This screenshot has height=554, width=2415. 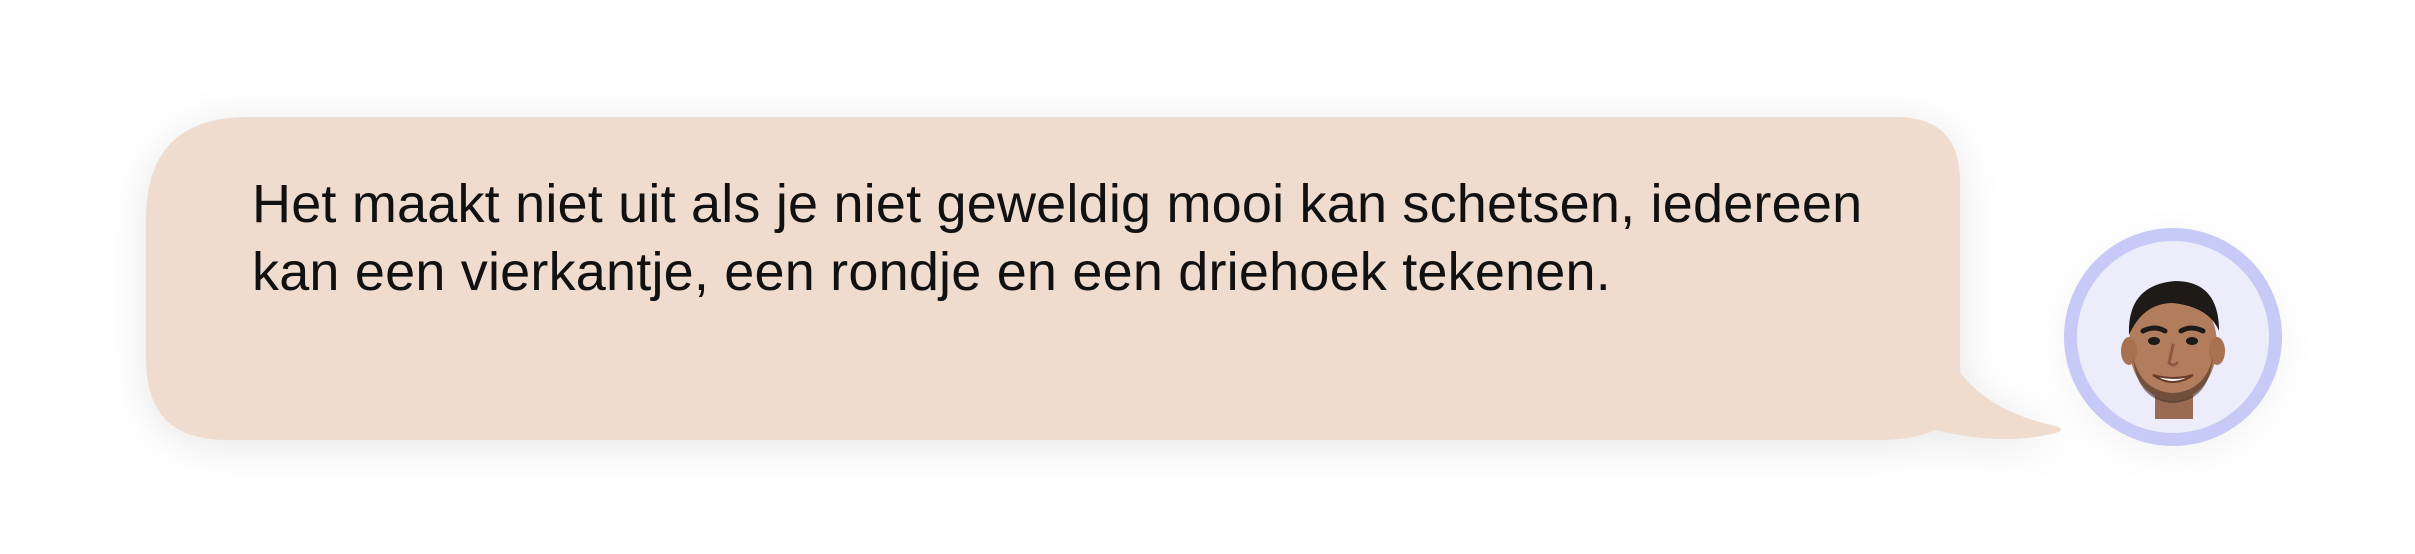 I want to click on avatar, so click(x=2173, y=337).